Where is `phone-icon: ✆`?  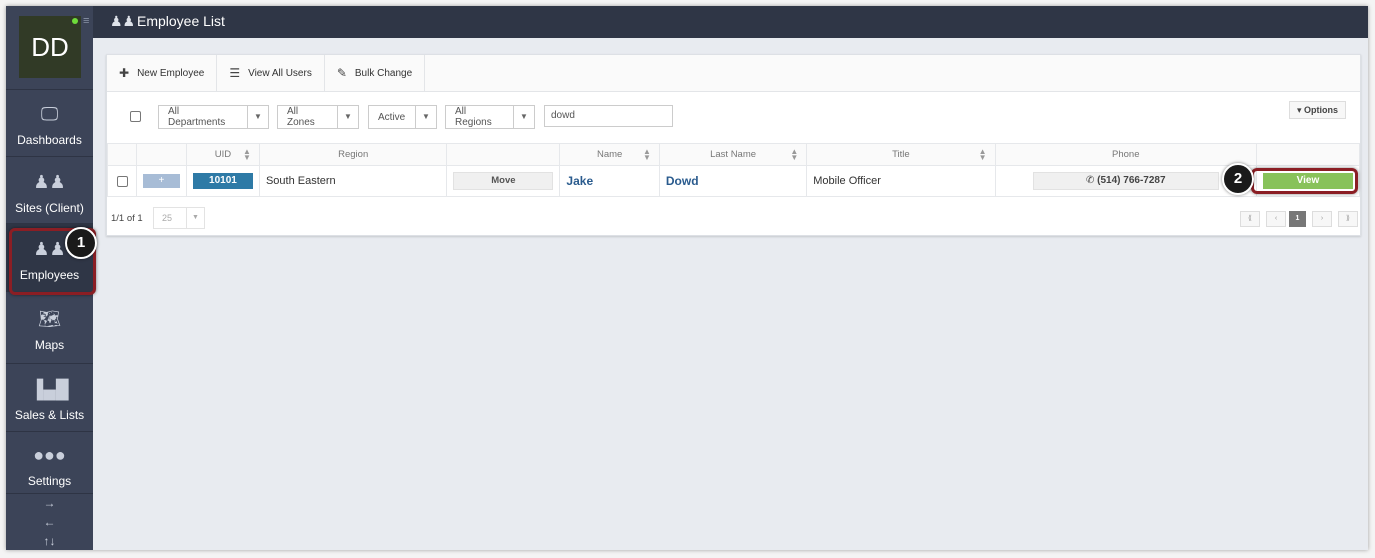 phone-icon: ✆ is located at coordinates (1090, 180).